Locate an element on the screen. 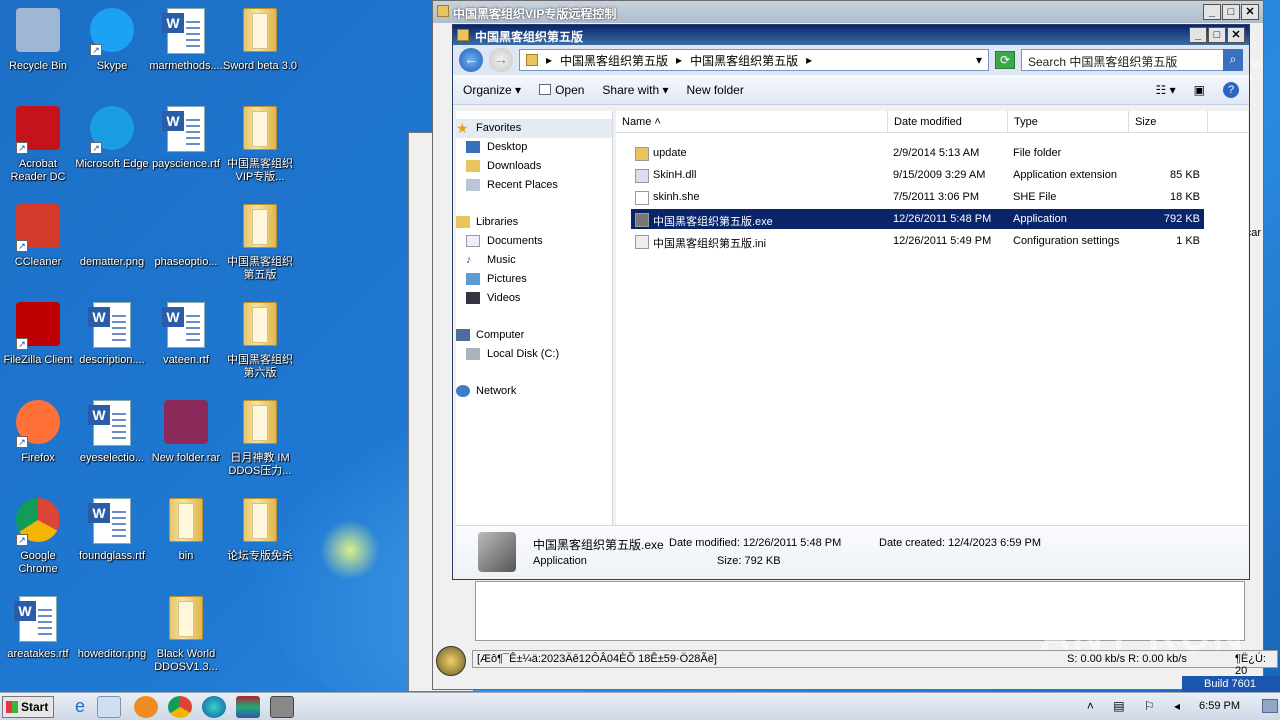 The image size is (1280, 720). refresh-button: ⟳ is located at coordinates (1005, 60).